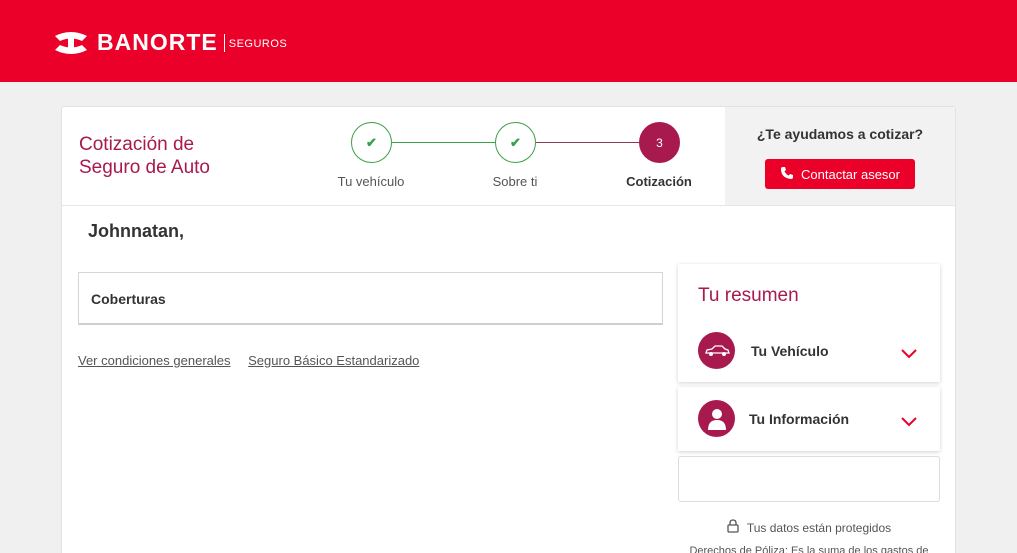 The height and width of the screenshot is (553, 1017). What do you see at coordinates (144, 167) in the screenshot?
I see `page-title-line2: Seguro de Auto` at bounding box center [144, 167].